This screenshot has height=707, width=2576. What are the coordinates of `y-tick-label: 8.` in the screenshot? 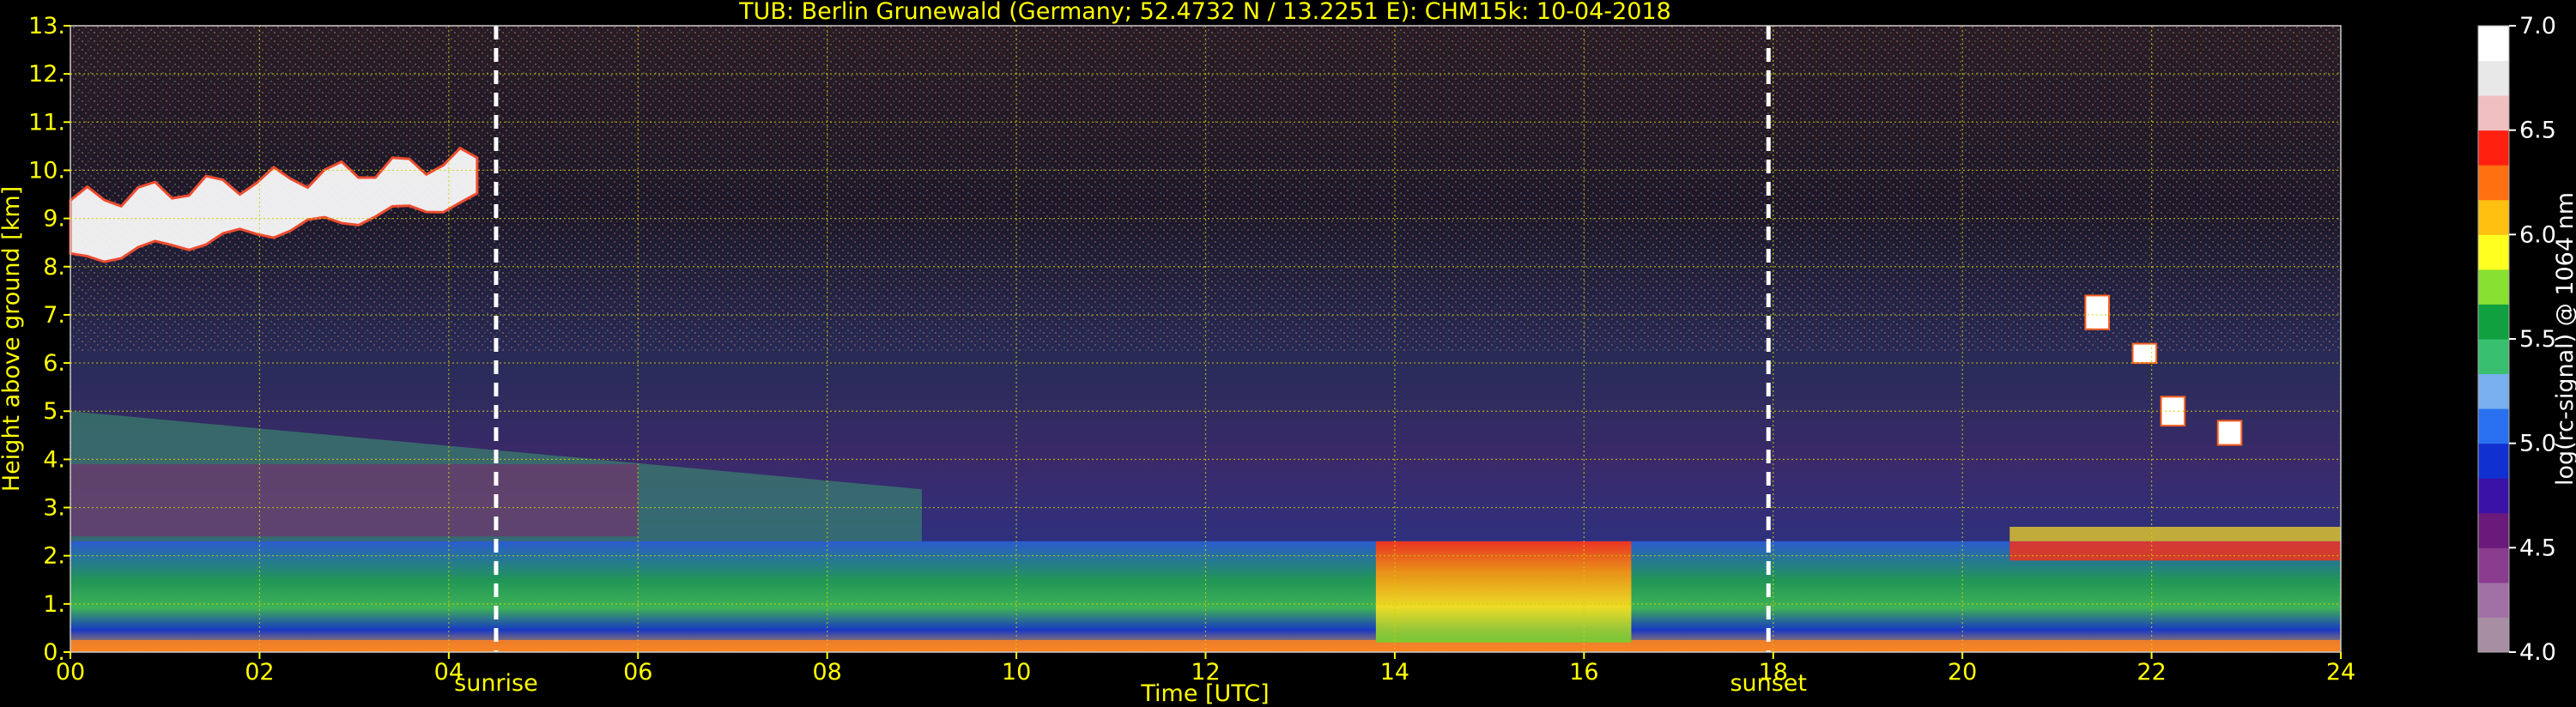 It's located at (54, 267).